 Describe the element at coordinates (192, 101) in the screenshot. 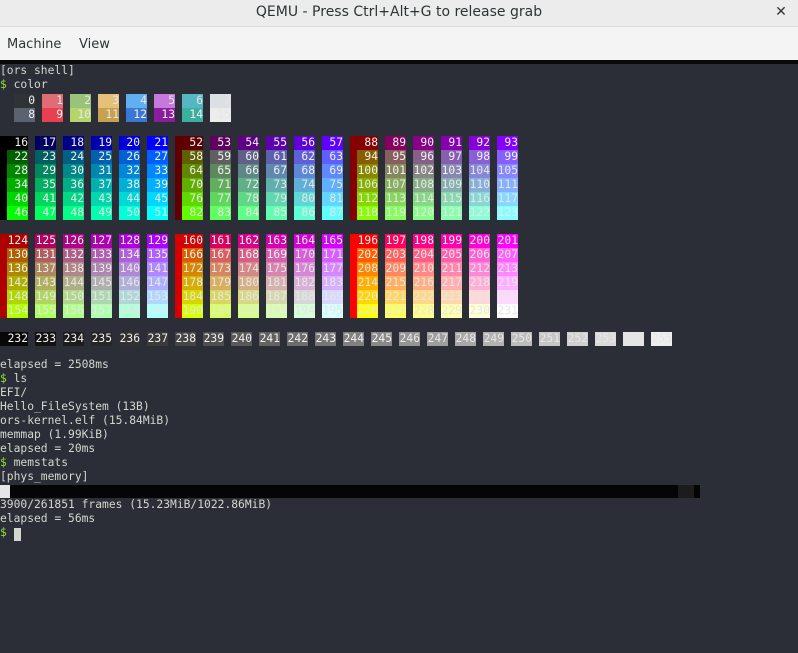

I see `color-cell-6: 6` at that location.